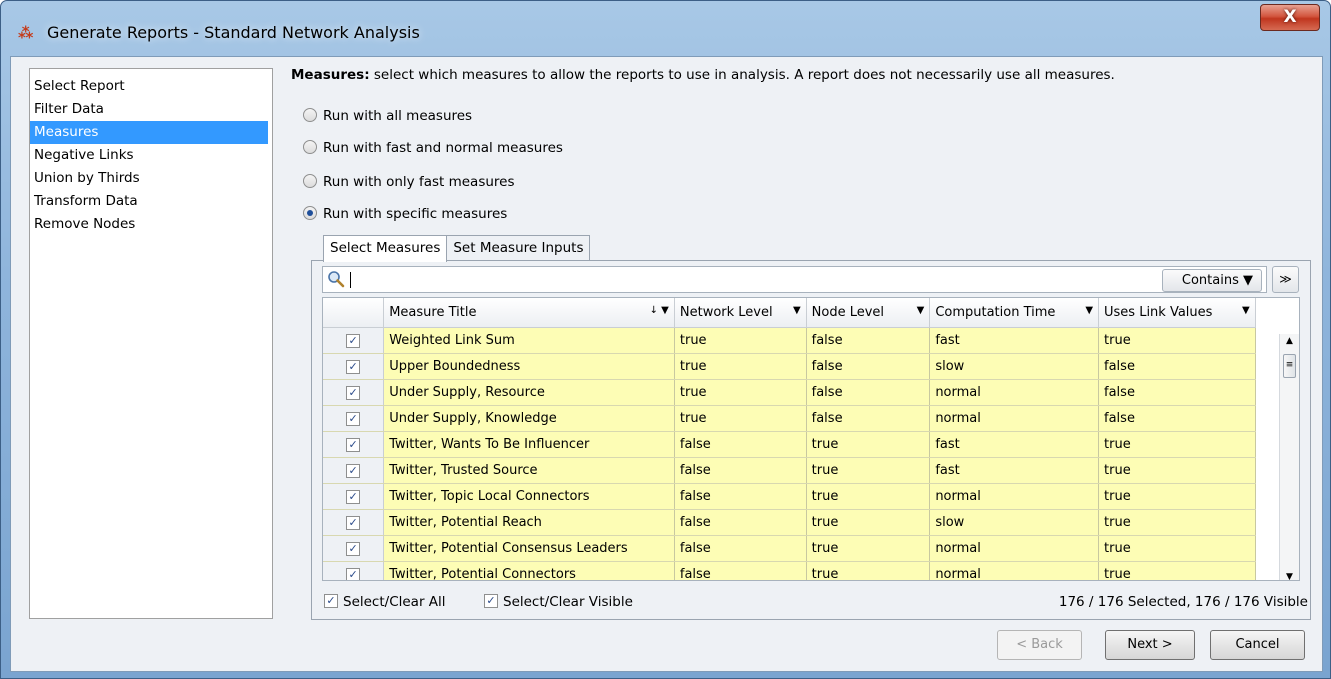 The image size is (1331, 679). I want to click on select-clear-visible-checkbox: ✓ Select/Clear Visible, so click(558, 602).